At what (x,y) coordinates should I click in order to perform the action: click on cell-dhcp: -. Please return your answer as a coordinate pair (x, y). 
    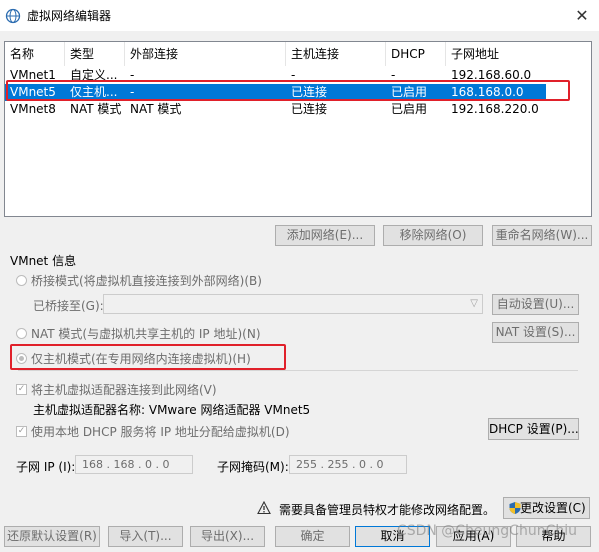
    Looking at the image, I should click on (393, 75).